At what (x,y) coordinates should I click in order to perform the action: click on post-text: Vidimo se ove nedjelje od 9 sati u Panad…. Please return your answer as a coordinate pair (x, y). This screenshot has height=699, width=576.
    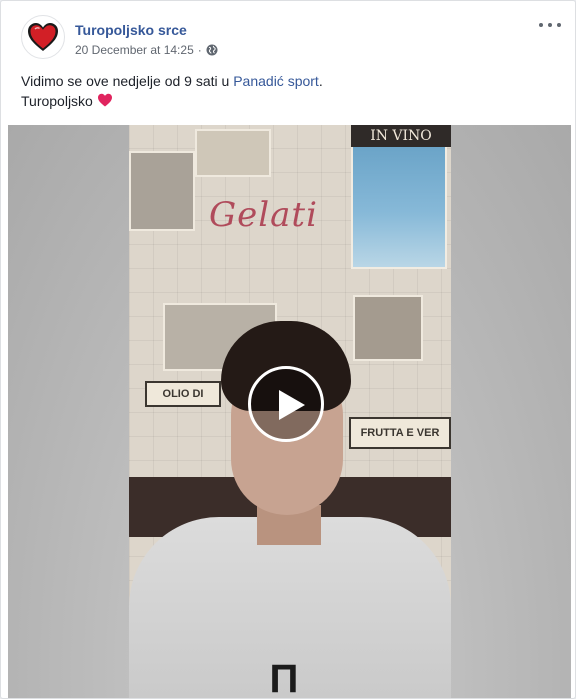
    Looking at the image, I should click on (290, 91).